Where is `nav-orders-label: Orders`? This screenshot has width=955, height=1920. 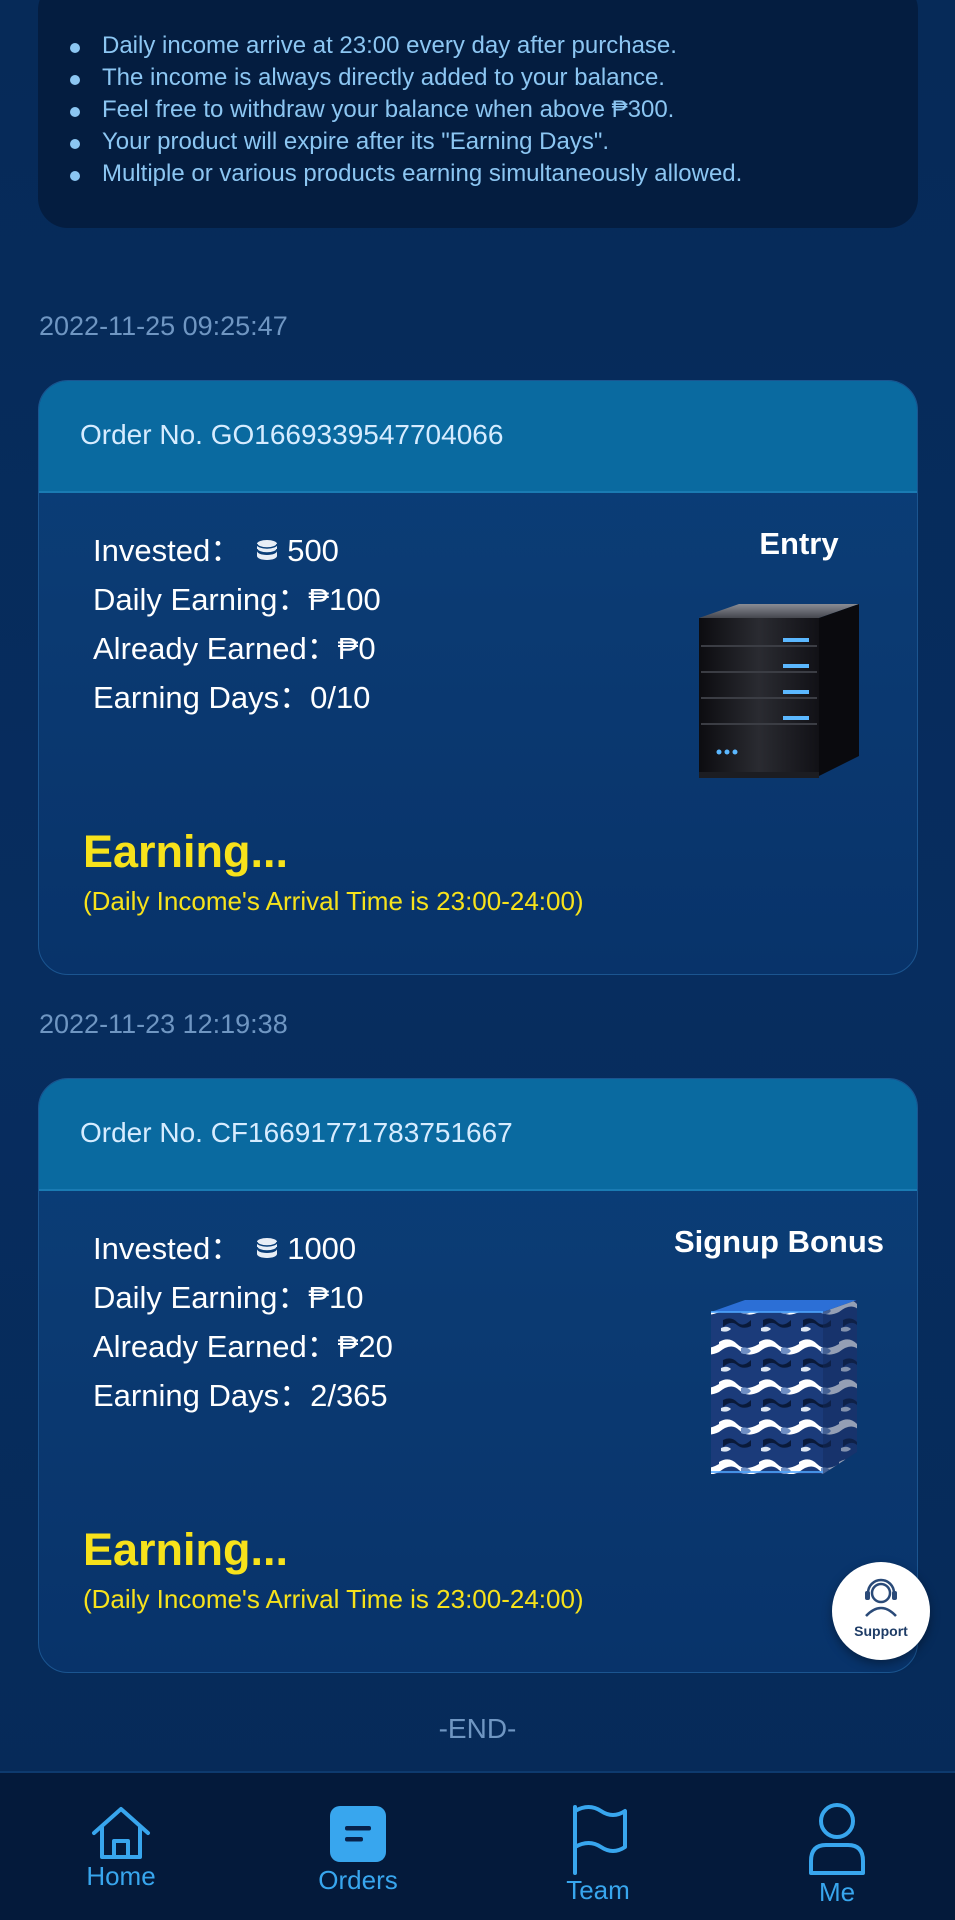
nav-orders-label: Orders is located at coordinates (358, 1880).